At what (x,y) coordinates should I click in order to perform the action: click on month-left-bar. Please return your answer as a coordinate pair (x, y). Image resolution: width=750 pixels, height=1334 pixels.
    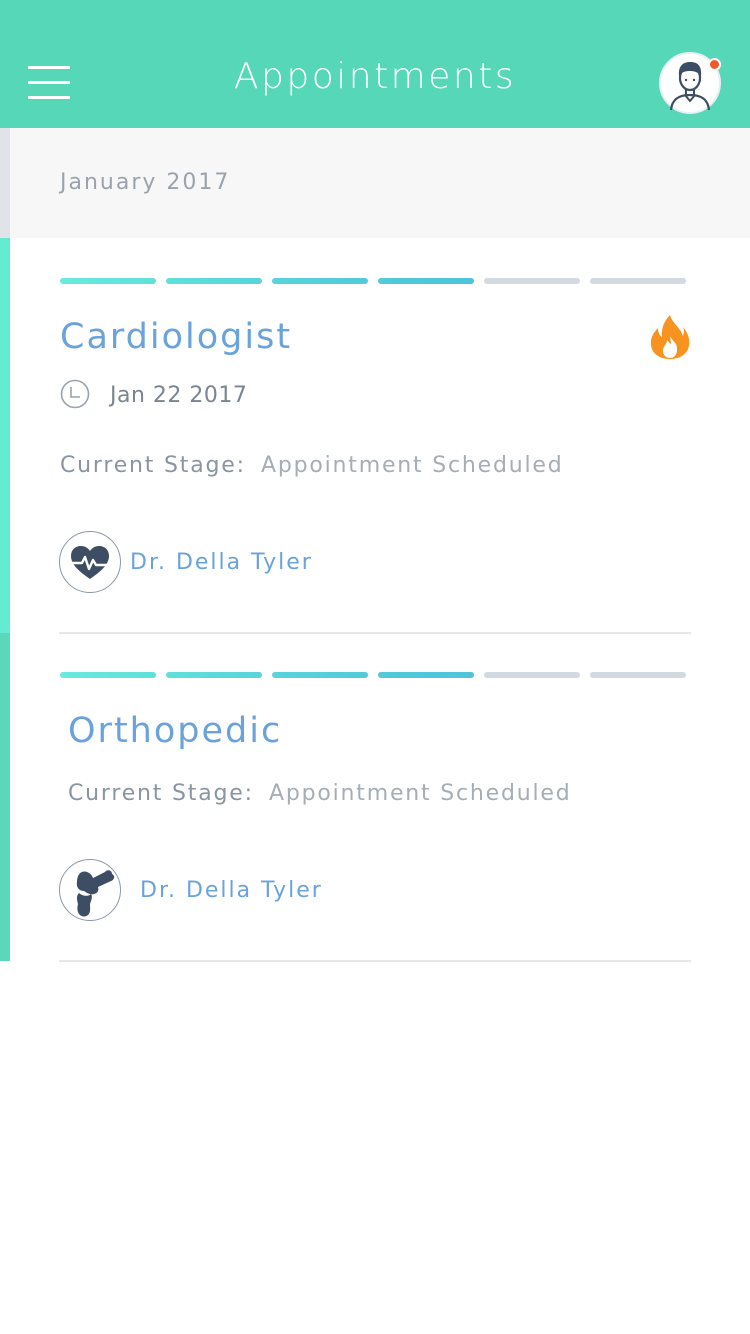
    Looking at the image, I should click on (5, 183).